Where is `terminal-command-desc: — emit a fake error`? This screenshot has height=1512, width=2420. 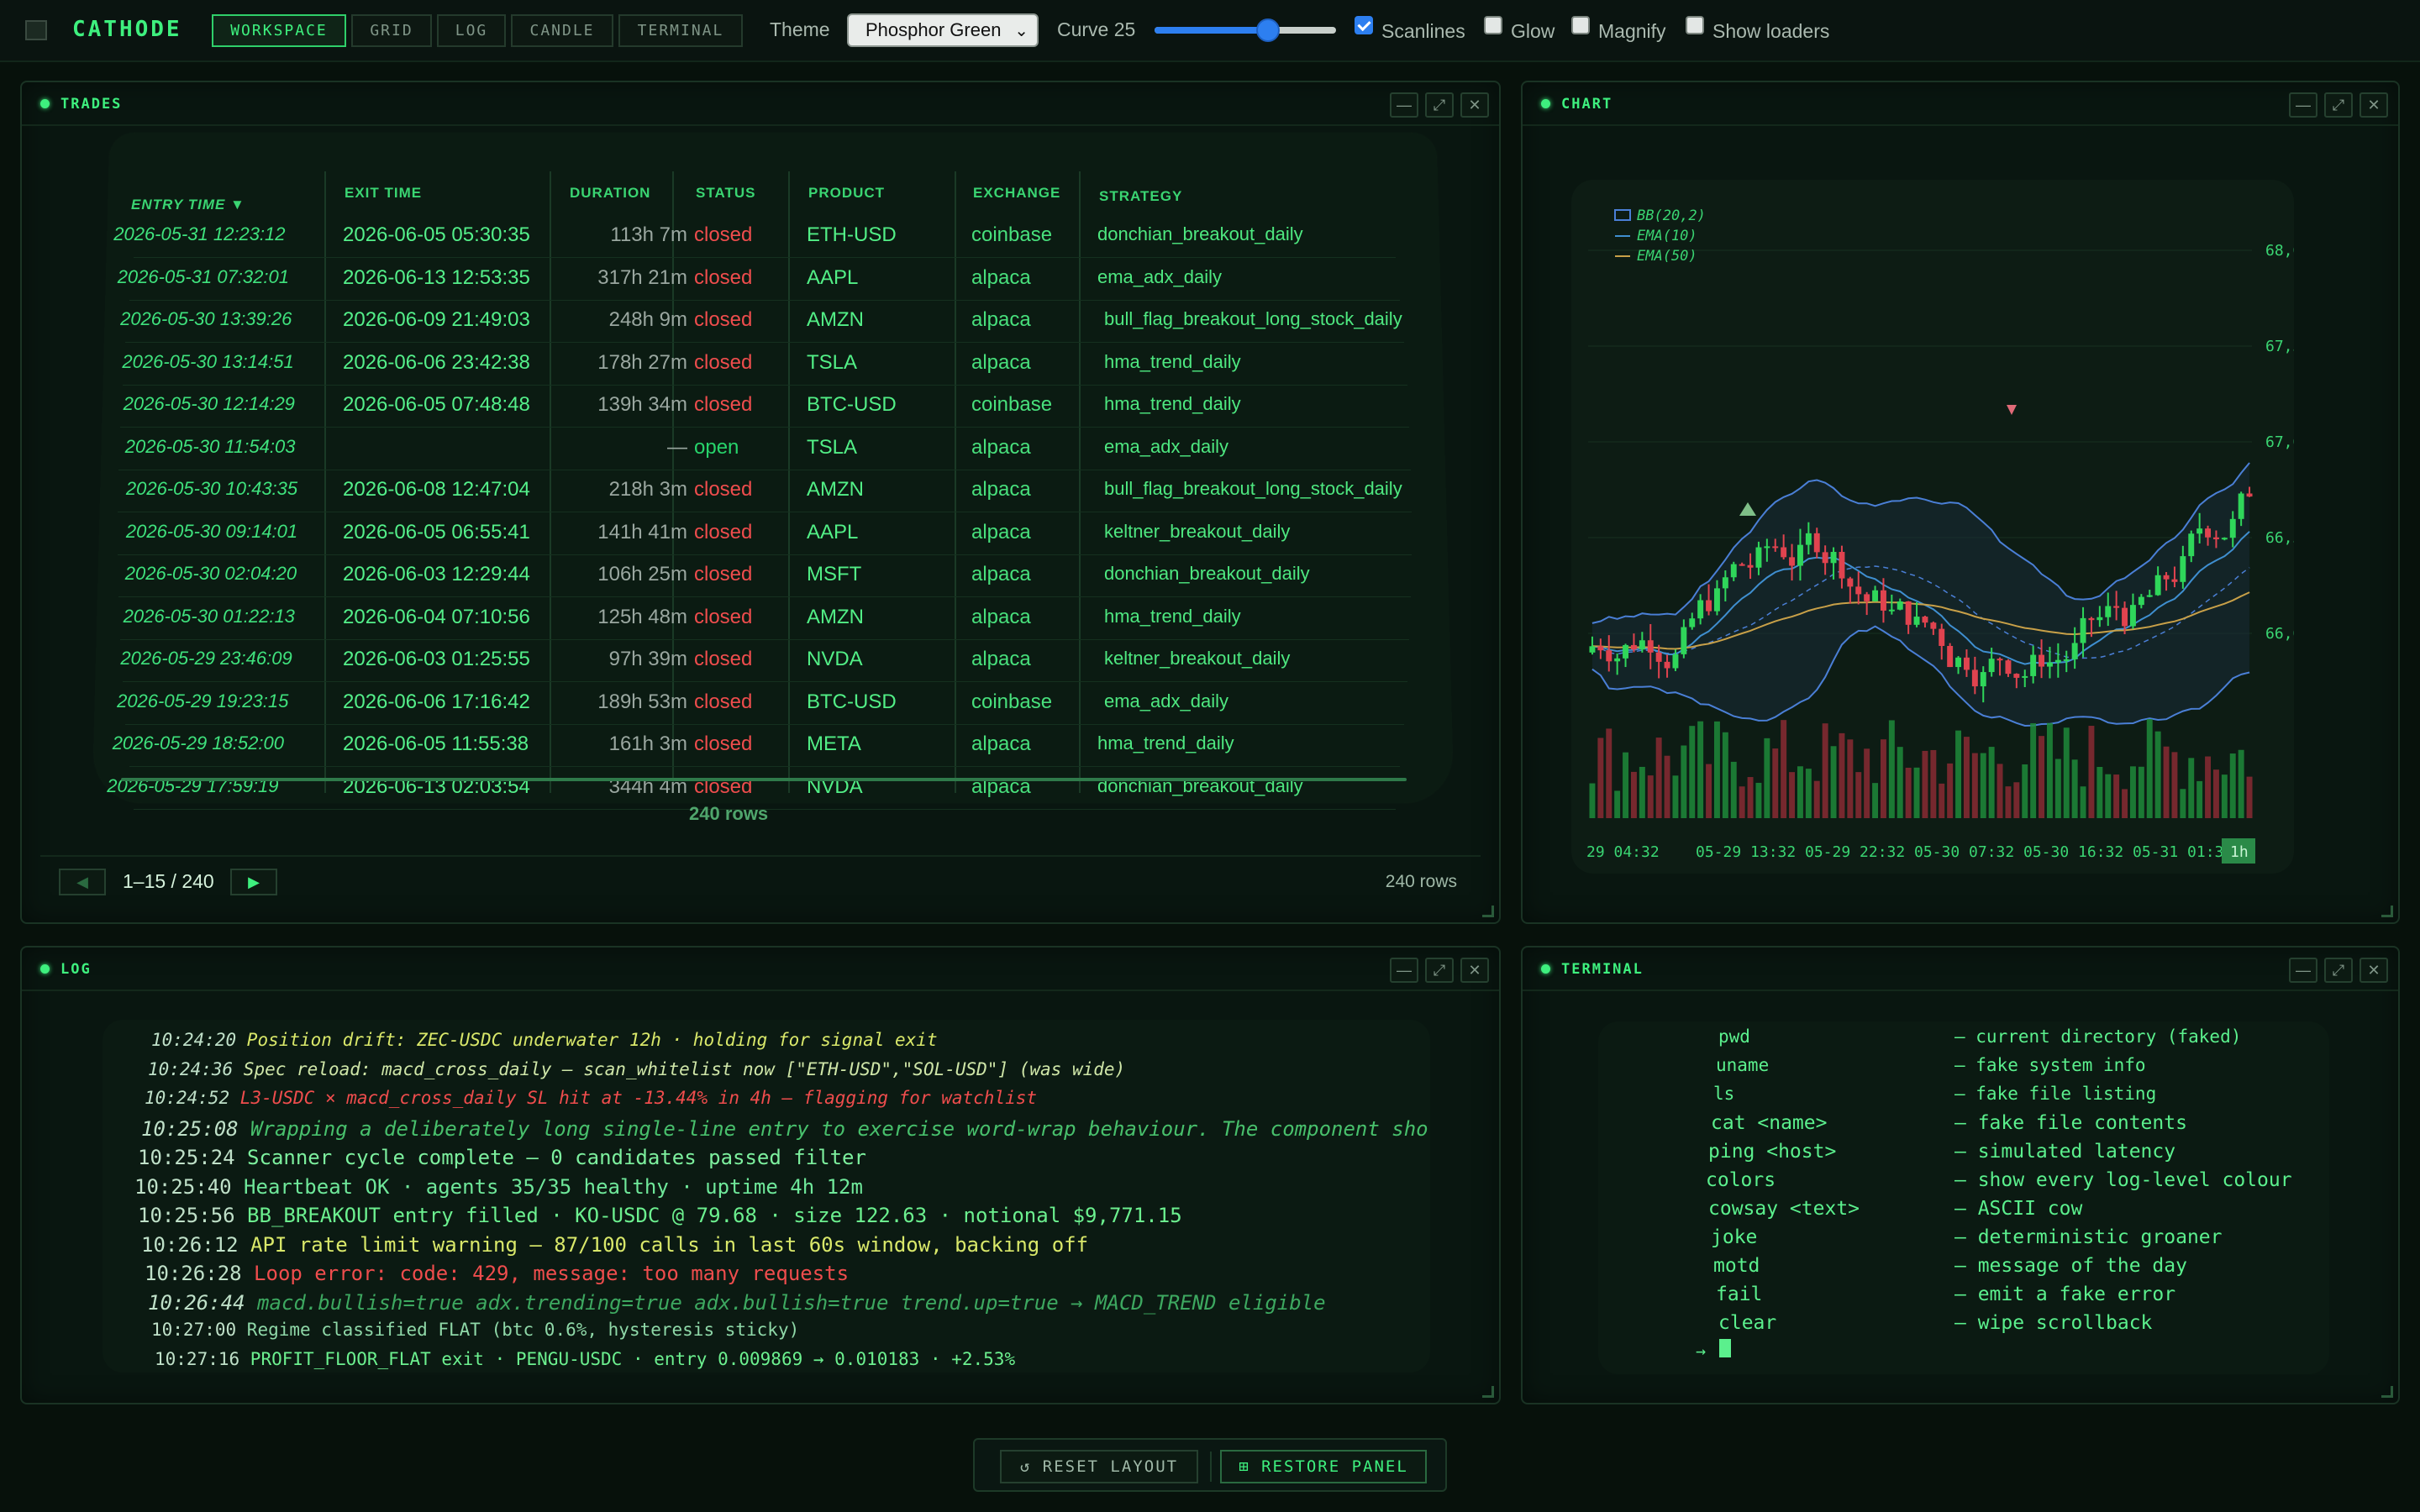
terminal-command-desc: — emit a fake error is located at coordinates (2065, 1294).